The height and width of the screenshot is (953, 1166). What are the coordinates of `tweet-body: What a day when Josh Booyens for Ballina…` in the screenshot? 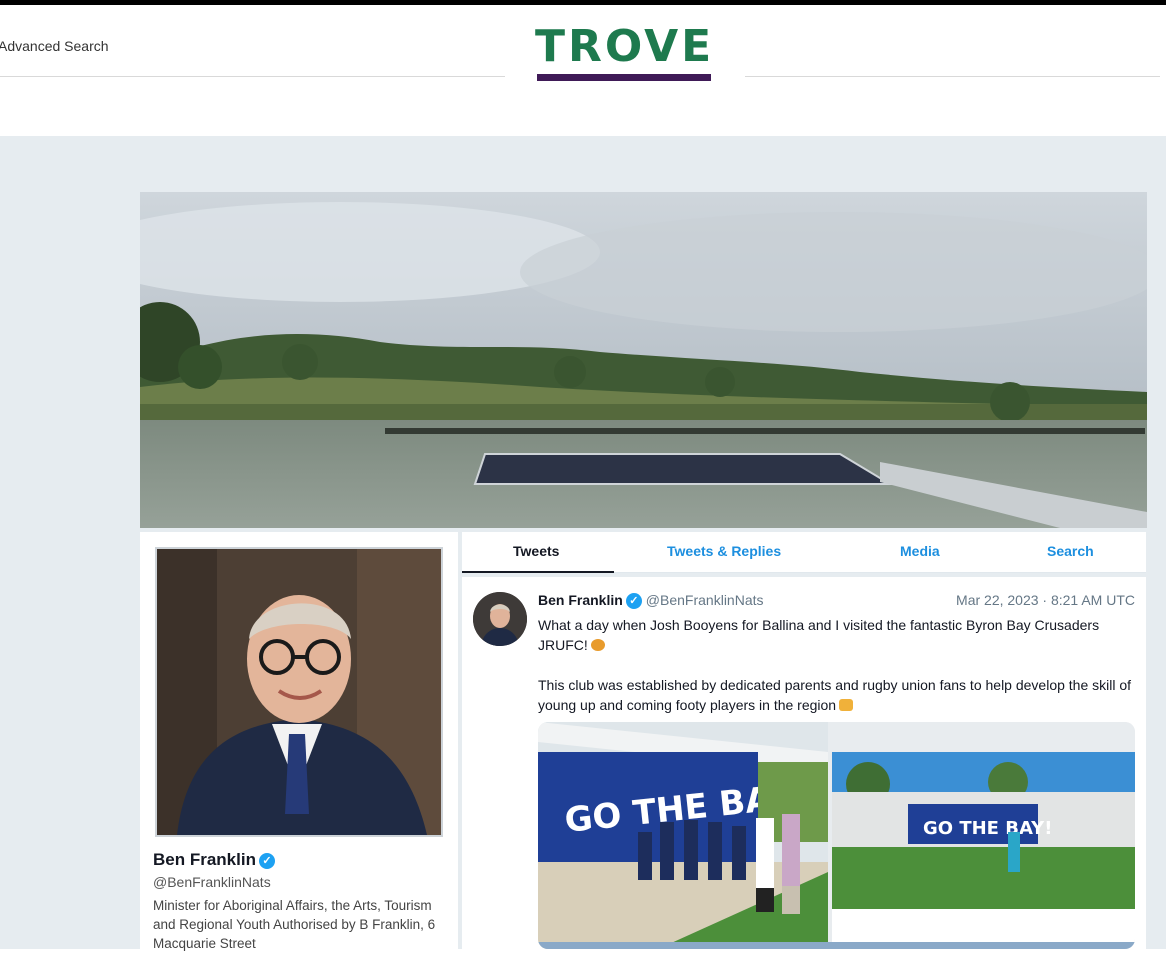 It's located at (838, 665).